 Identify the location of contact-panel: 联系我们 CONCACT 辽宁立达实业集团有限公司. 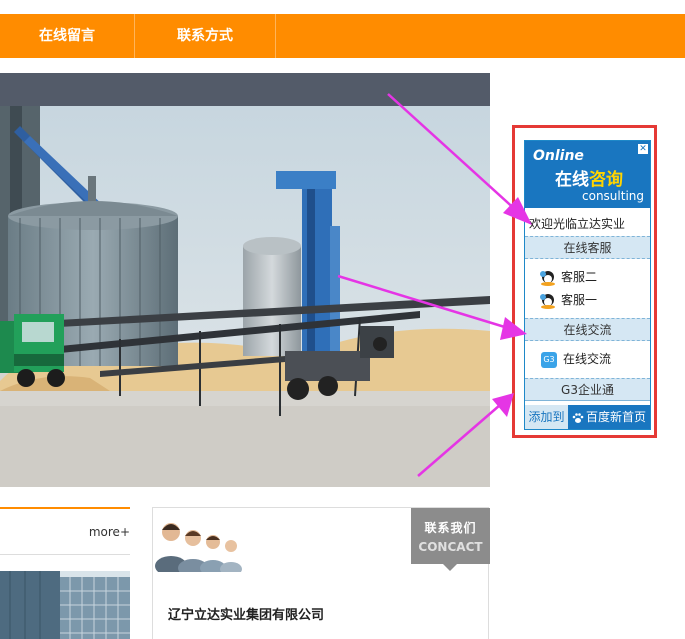
(321, 573).